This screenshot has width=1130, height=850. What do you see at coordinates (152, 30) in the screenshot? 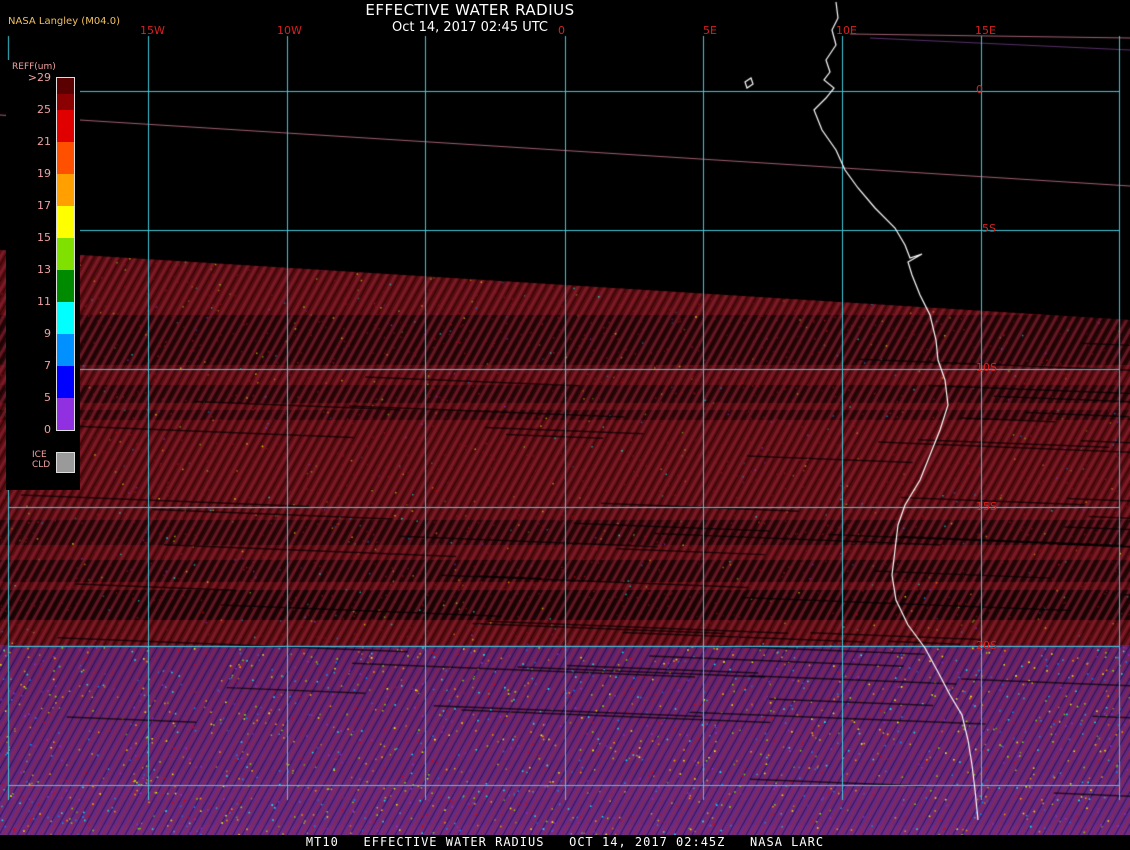
I see `lon-label-15w: 15W` at bounding box center [152, 30].